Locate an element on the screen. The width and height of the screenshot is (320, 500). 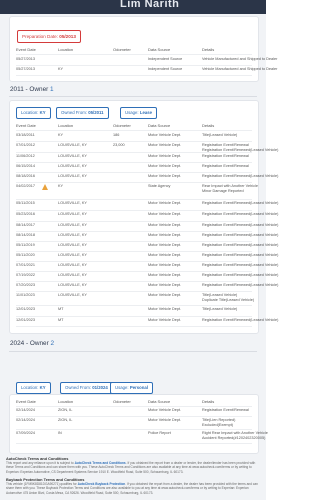
table-cell: 05/23/2016 is located at coordinates (26, 214).